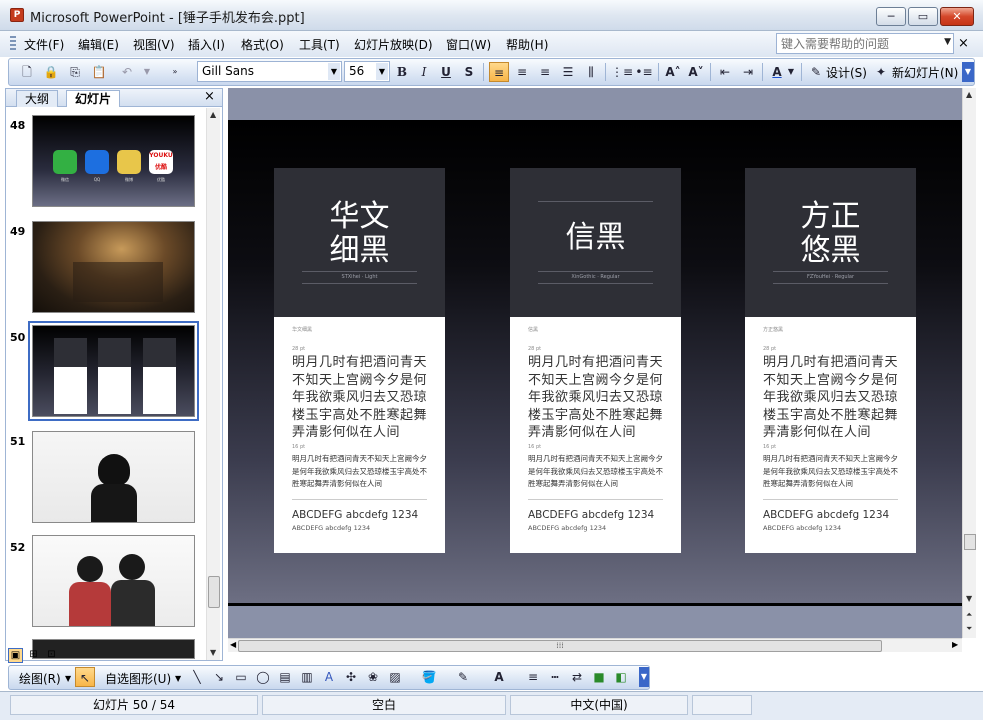 This screenshot has height=720, width=983. What do you see at coordinates (51, 655) in the screenshot?
I see `slideshow-view-icon: ⊡` at bounding box center [51, 655].